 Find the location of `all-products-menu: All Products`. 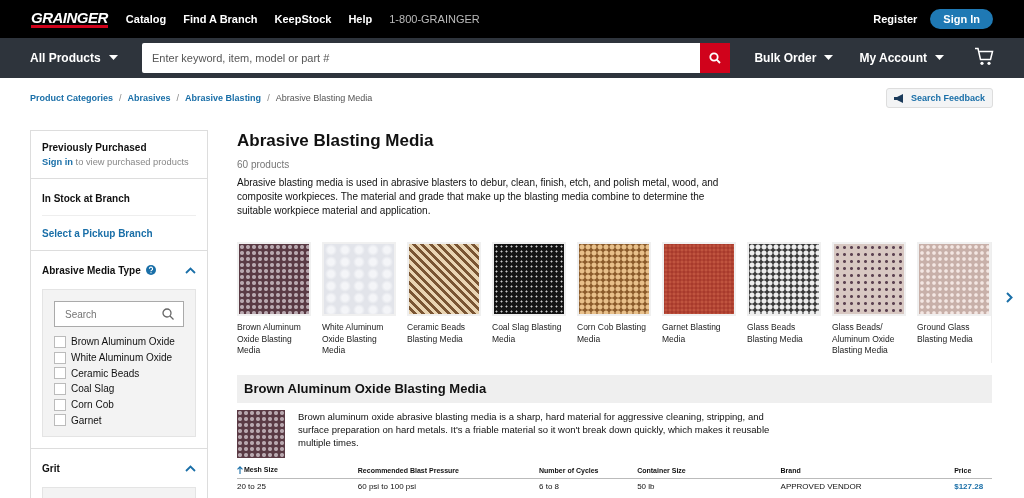

all-products-menu: All Products is located at coordinates (86, 58).